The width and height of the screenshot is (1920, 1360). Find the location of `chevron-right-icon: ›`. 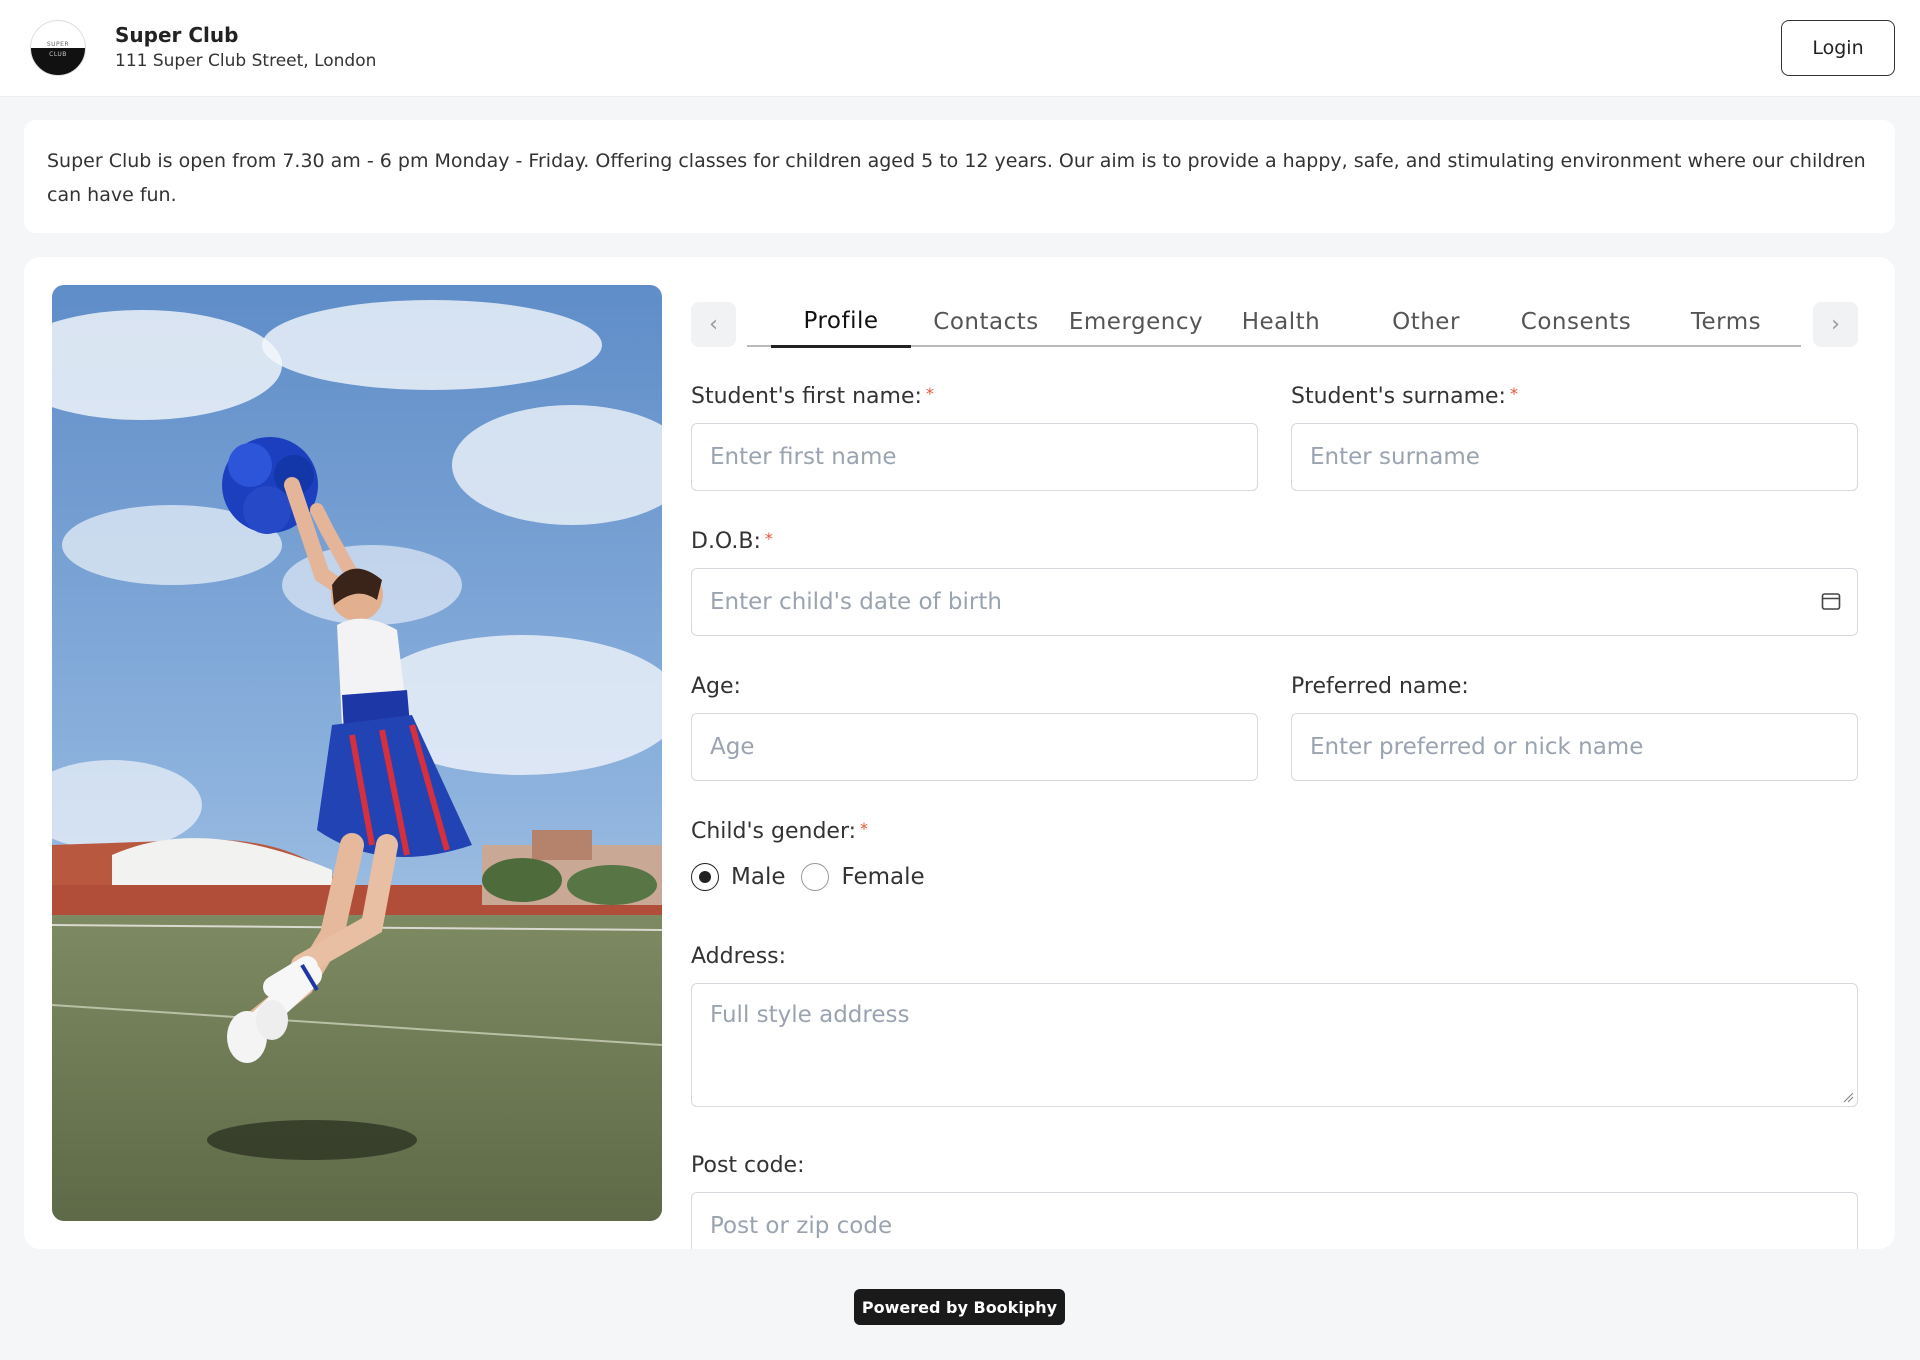

chevron-right-icon: › is located at coordinates (1835, 324).